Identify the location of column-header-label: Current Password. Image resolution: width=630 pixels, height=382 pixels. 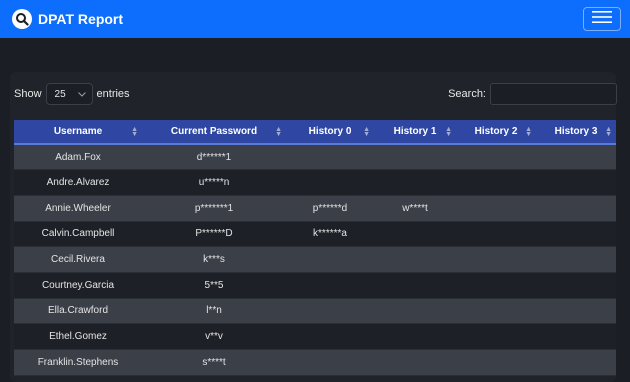
(214, 131).